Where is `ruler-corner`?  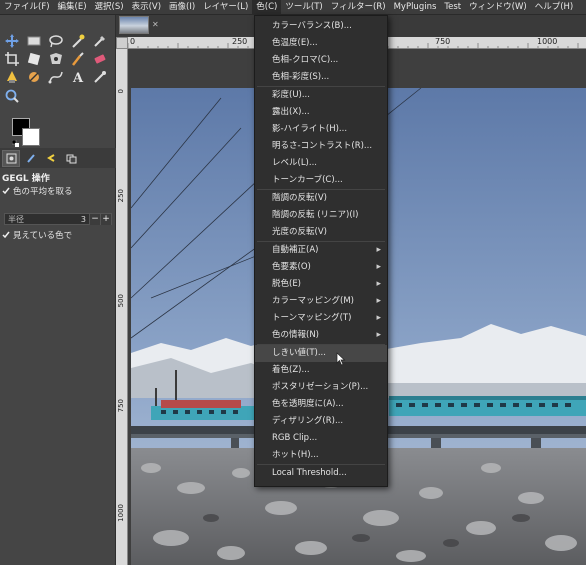 ruler-corner is located at coordinates (122, 43).